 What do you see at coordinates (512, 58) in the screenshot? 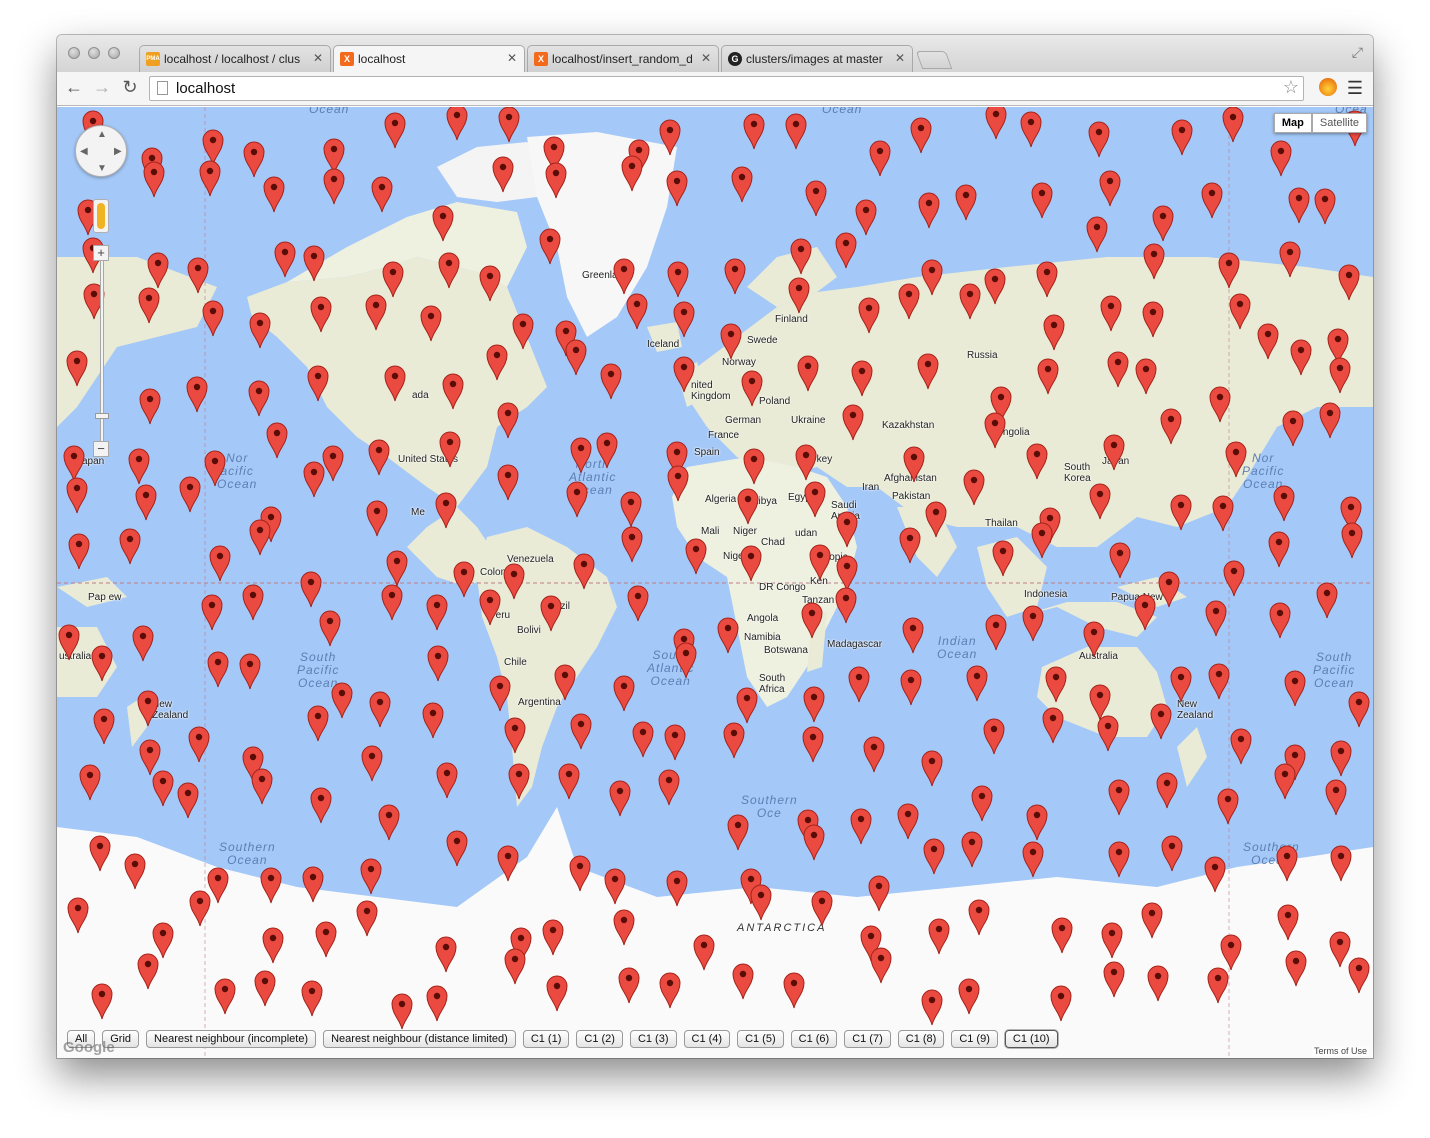
I see `tab-close-icon: ✕` at bounding box center [512, 58].